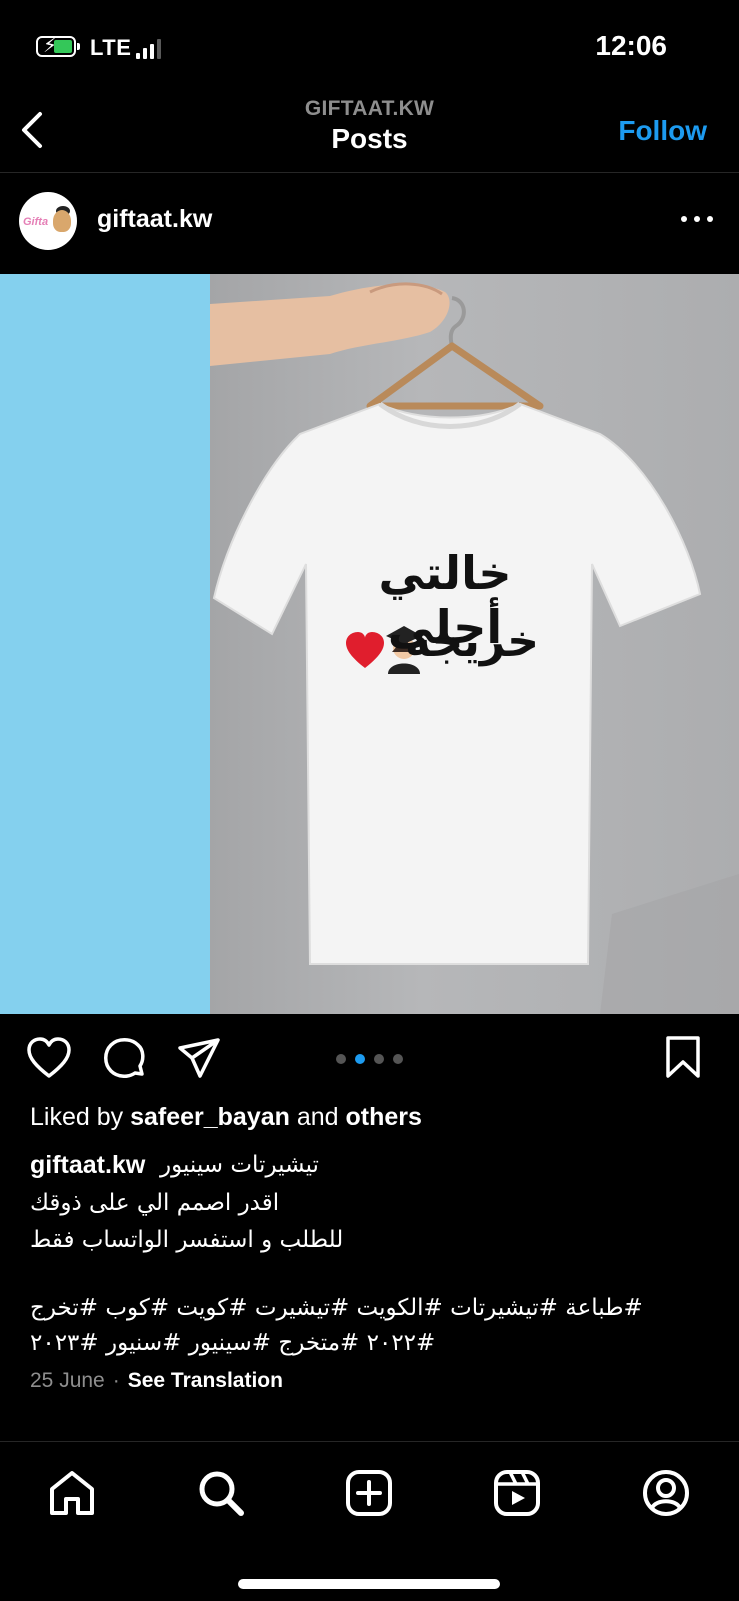 The width and height of the screenshot is (739, 1601). Describe the element at coordinates (369, 45) in the screenshot. I see `status-bar: ⚡ LTE 12:06` at that location.